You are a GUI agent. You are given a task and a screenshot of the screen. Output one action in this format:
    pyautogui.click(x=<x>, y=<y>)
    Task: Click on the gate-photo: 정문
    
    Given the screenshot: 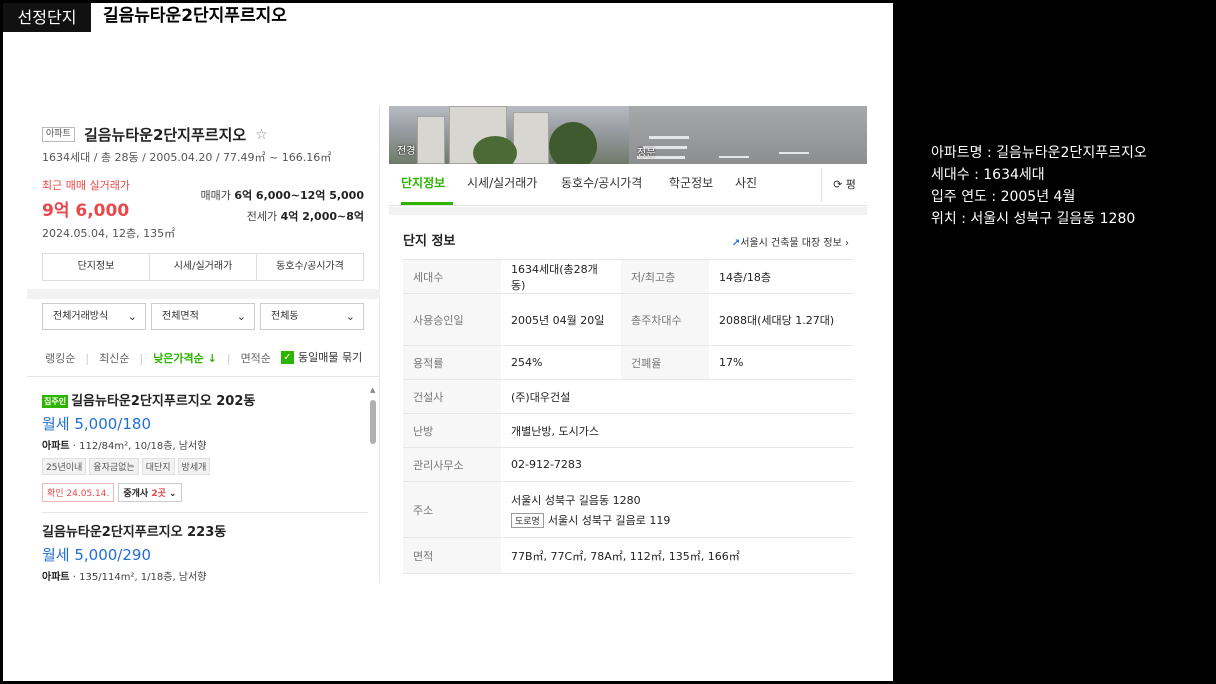 What is the action you would take?
    pyautogui.click(x=748, y=135)
    